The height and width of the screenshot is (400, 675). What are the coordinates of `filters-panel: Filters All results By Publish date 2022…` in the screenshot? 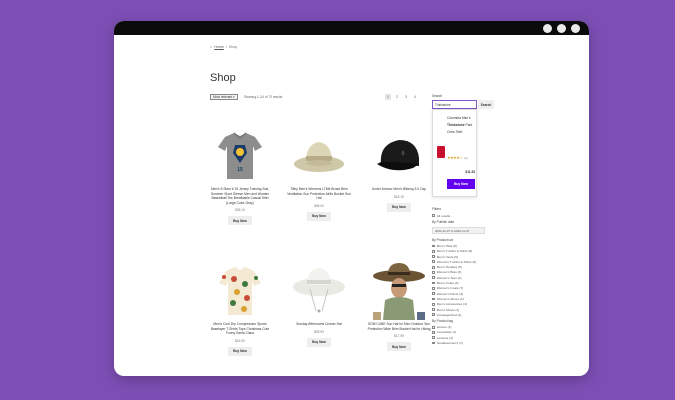 It's located at (462, 276).